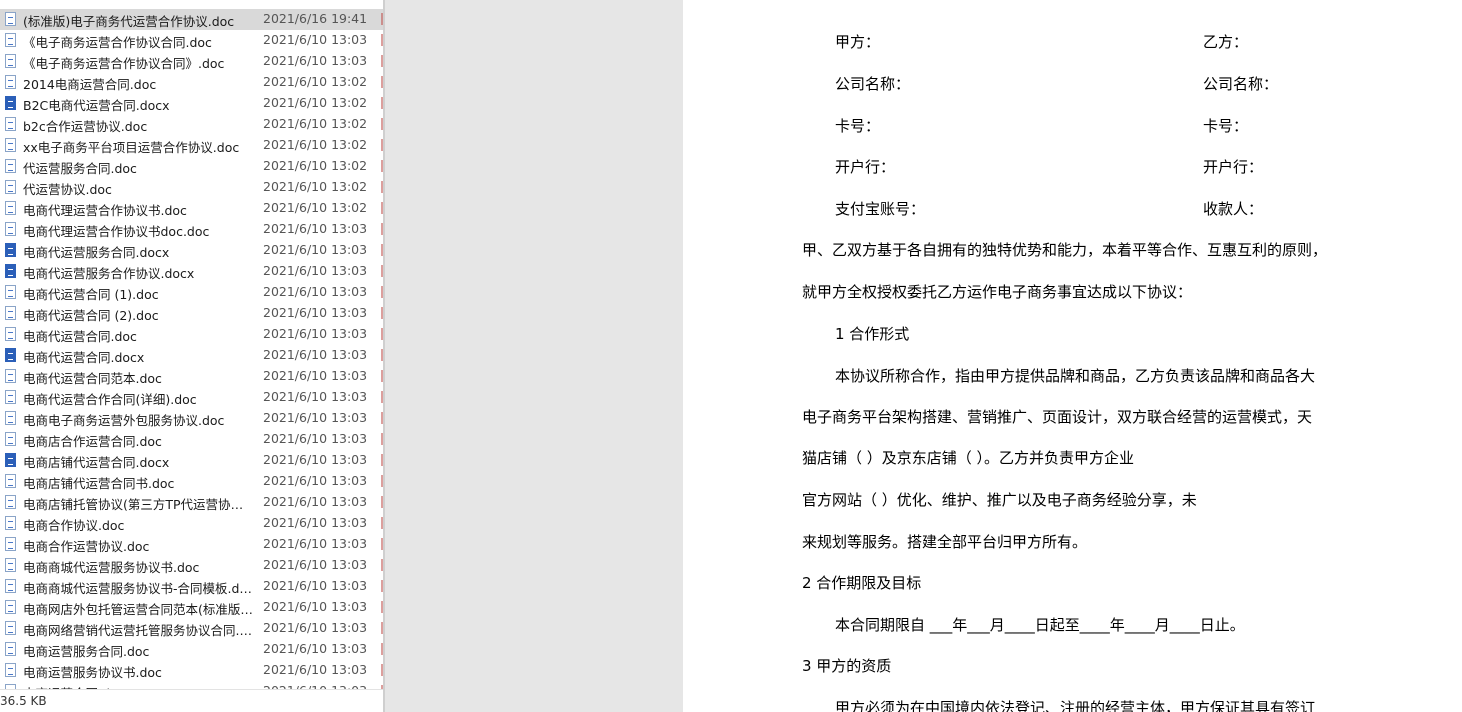 Image resolution: width=1462 pixels, height=712 pixels. I want to click on file-name: 2014电商运营合同.doc, so click(90, 84).